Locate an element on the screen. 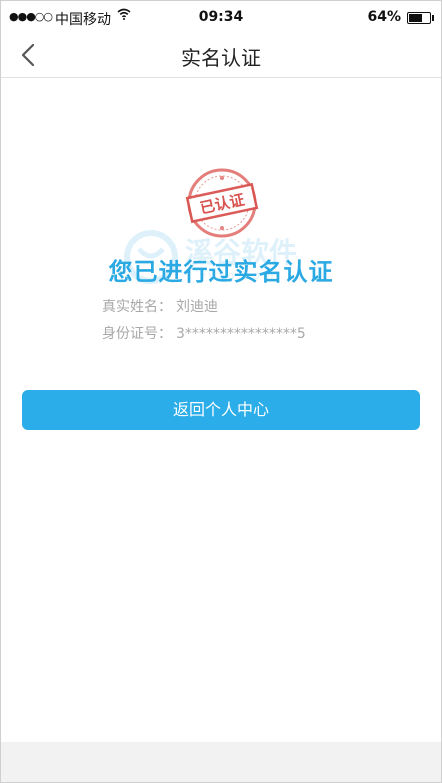  verification-headline: 您已进行过实名认证 is located at coordinates (221, 272).